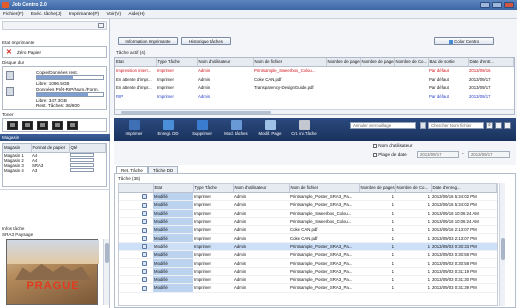 The image size is (517, 308). What do you see at coordinates (5, 5) in the screenshot?
I see `app-logo-icon` at bounding box center [5, 5].